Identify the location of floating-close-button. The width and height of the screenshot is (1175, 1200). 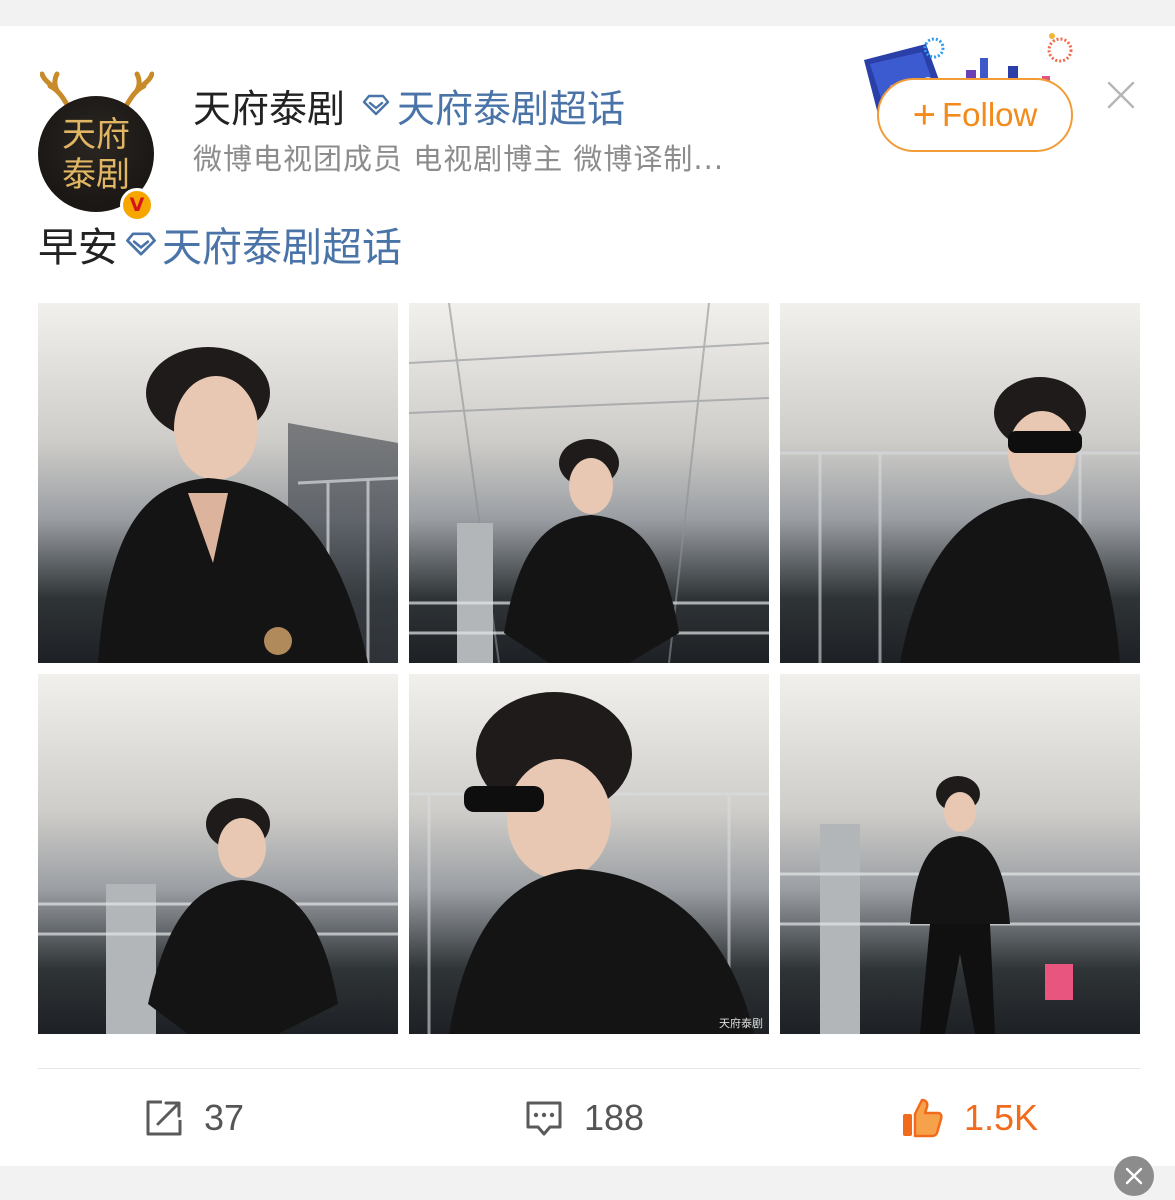
(1134, 1176).